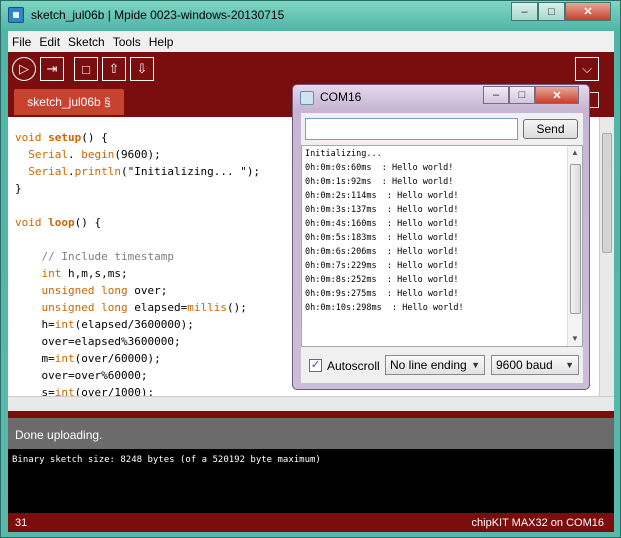 The image size is (621, 538). Describe the element at coordinates (127, 42) in the screenshot. I see `menu-tools: Tools` at that location.